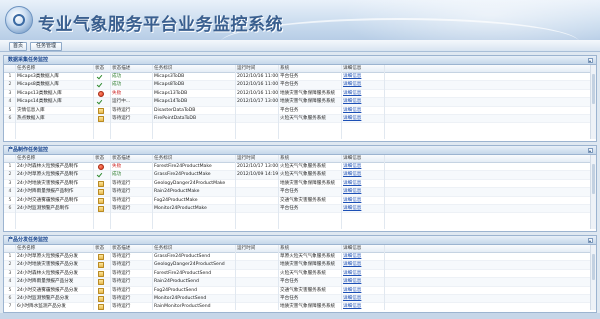 This screenshot has width=600, height=319. I want to click on task-name: Micaps14类数据入库, so click(39, 102).